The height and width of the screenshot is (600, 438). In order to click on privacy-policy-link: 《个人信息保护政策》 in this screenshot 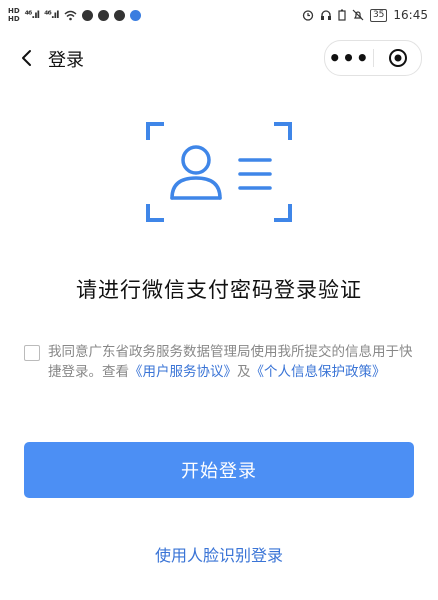, I will do `click(318, 372)`.